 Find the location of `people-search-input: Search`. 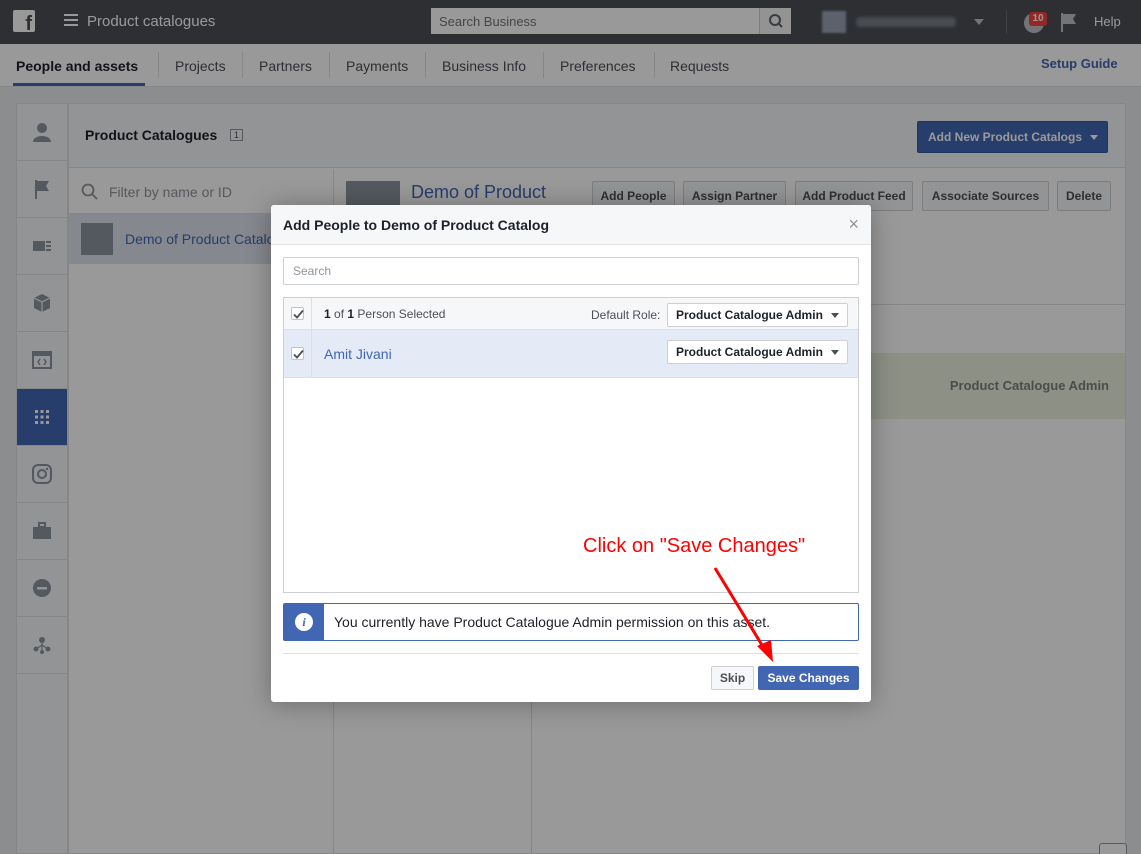

people-search-input: Search is located at coordinates (571, 271).